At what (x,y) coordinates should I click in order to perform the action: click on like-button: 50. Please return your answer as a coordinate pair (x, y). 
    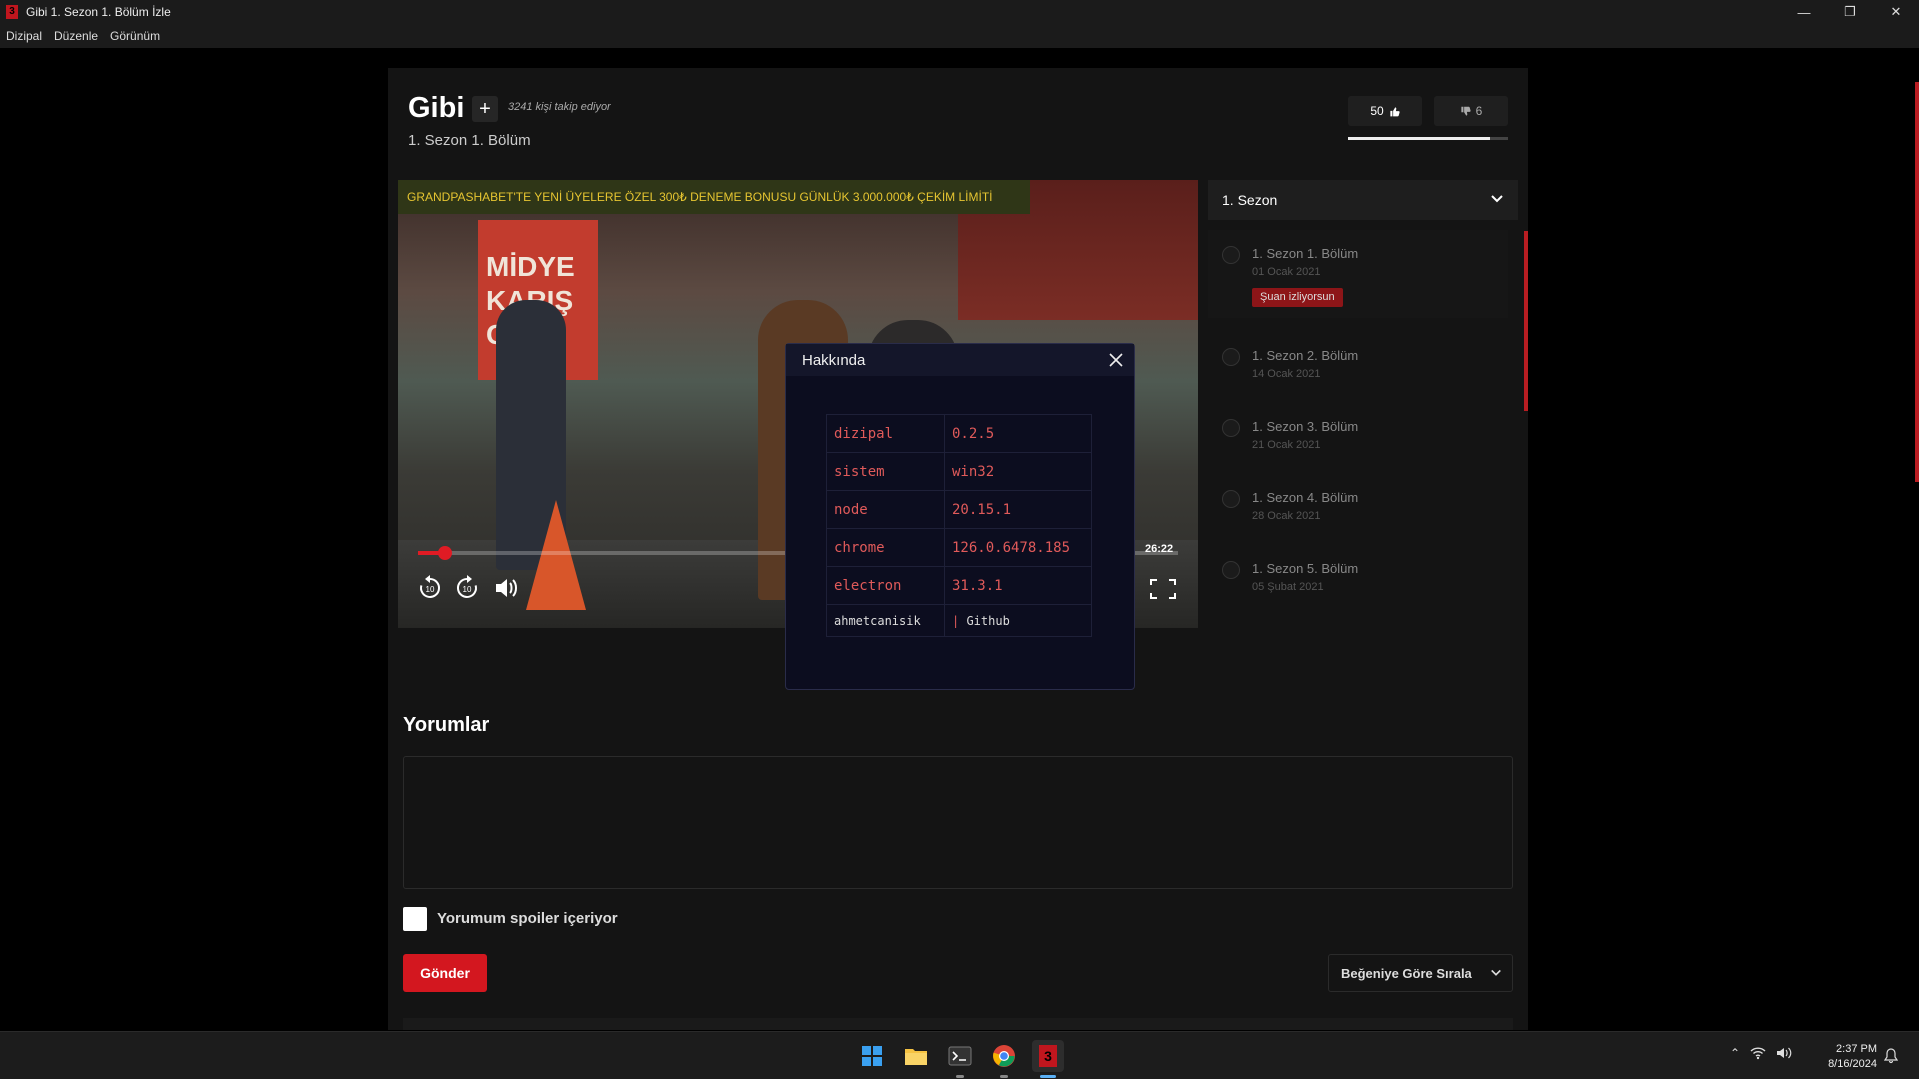
    Looking at the image, I should click on (1385, 111).